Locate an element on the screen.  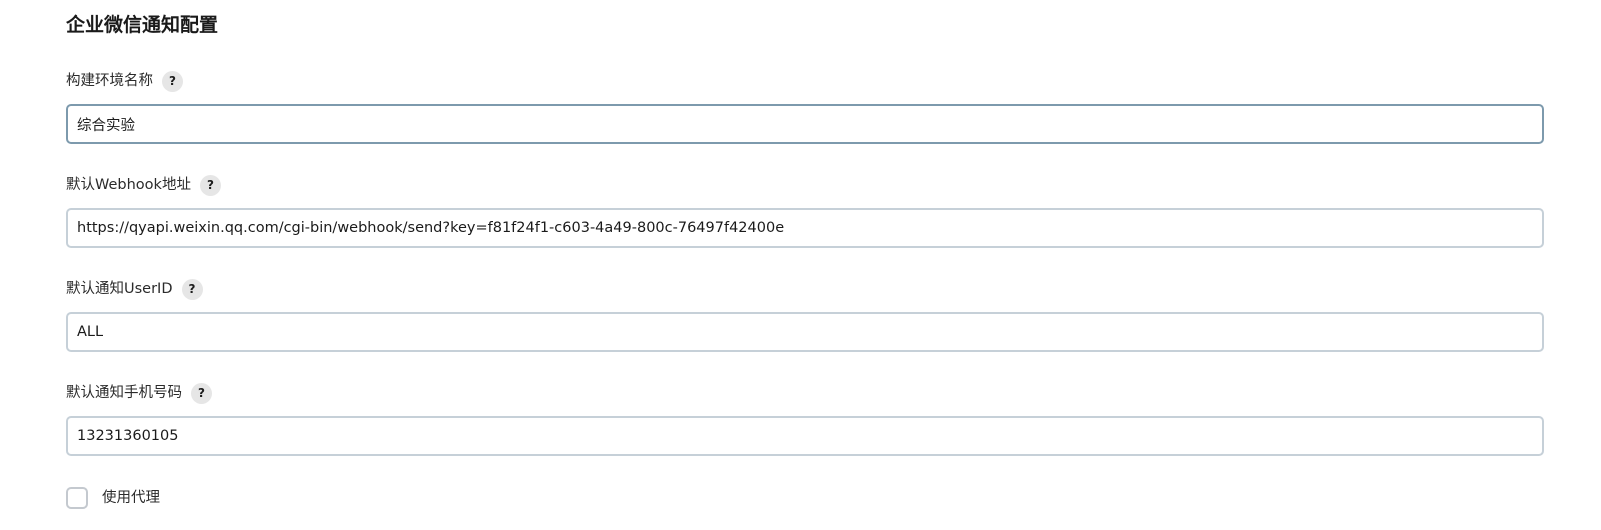
default-webhook-label: 默认Webhook地址 is located at coordinates (128, 185).